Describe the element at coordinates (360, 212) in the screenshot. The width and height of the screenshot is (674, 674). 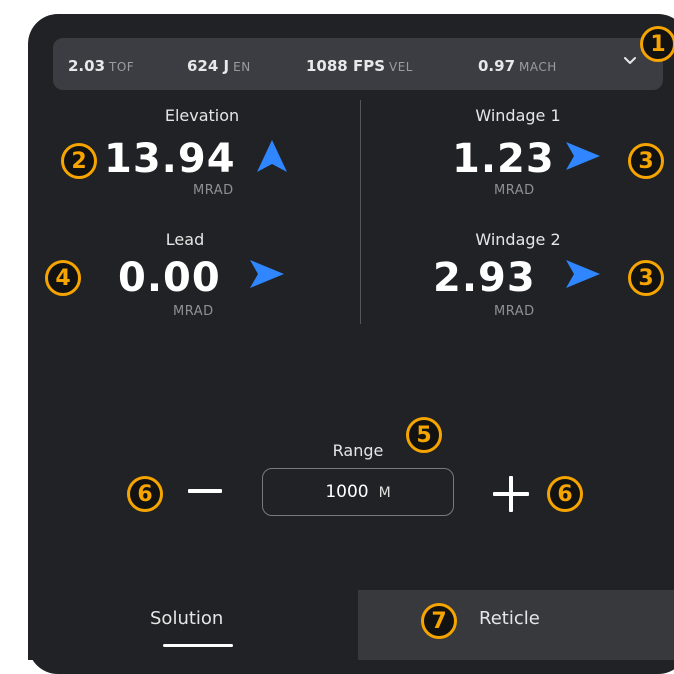
I see `column-divider` at that location.